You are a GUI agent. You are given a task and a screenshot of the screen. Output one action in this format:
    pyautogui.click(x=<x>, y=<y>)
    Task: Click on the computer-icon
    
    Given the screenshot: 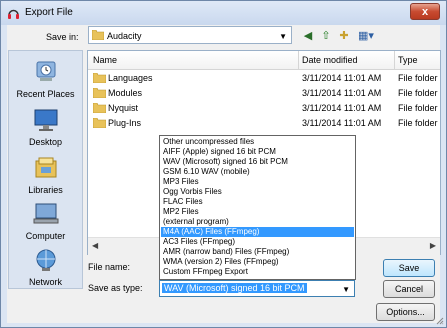 What is the action you would take?
    pyautogui.click(x=45, y=213)
    